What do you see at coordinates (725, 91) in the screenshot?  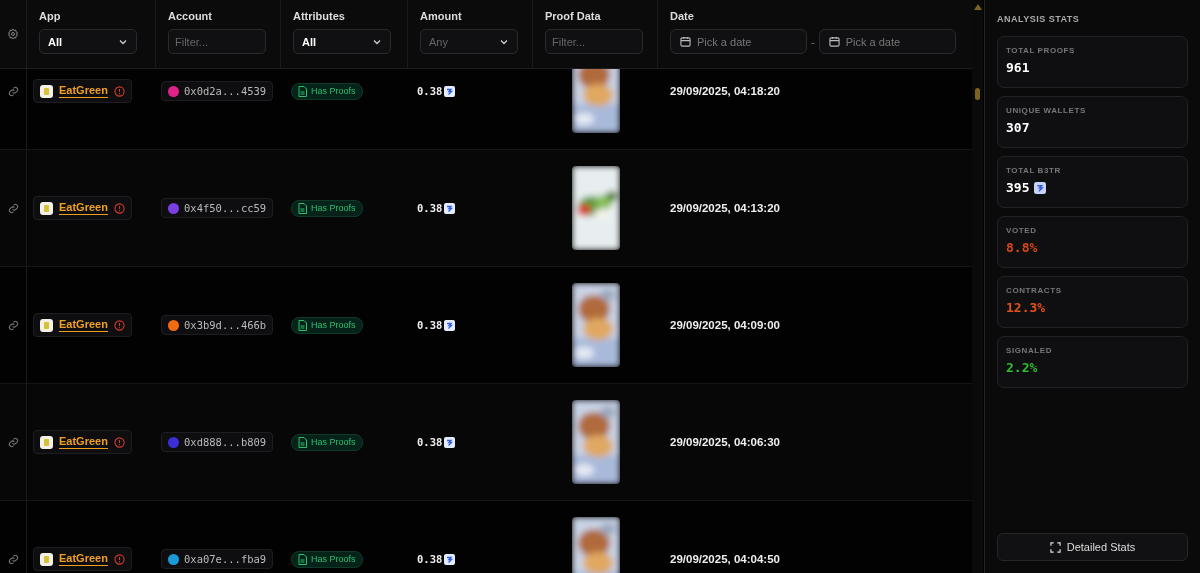 I see `date-text: 29/09/2025, 04:18:20` at bounding box center [725, 91].